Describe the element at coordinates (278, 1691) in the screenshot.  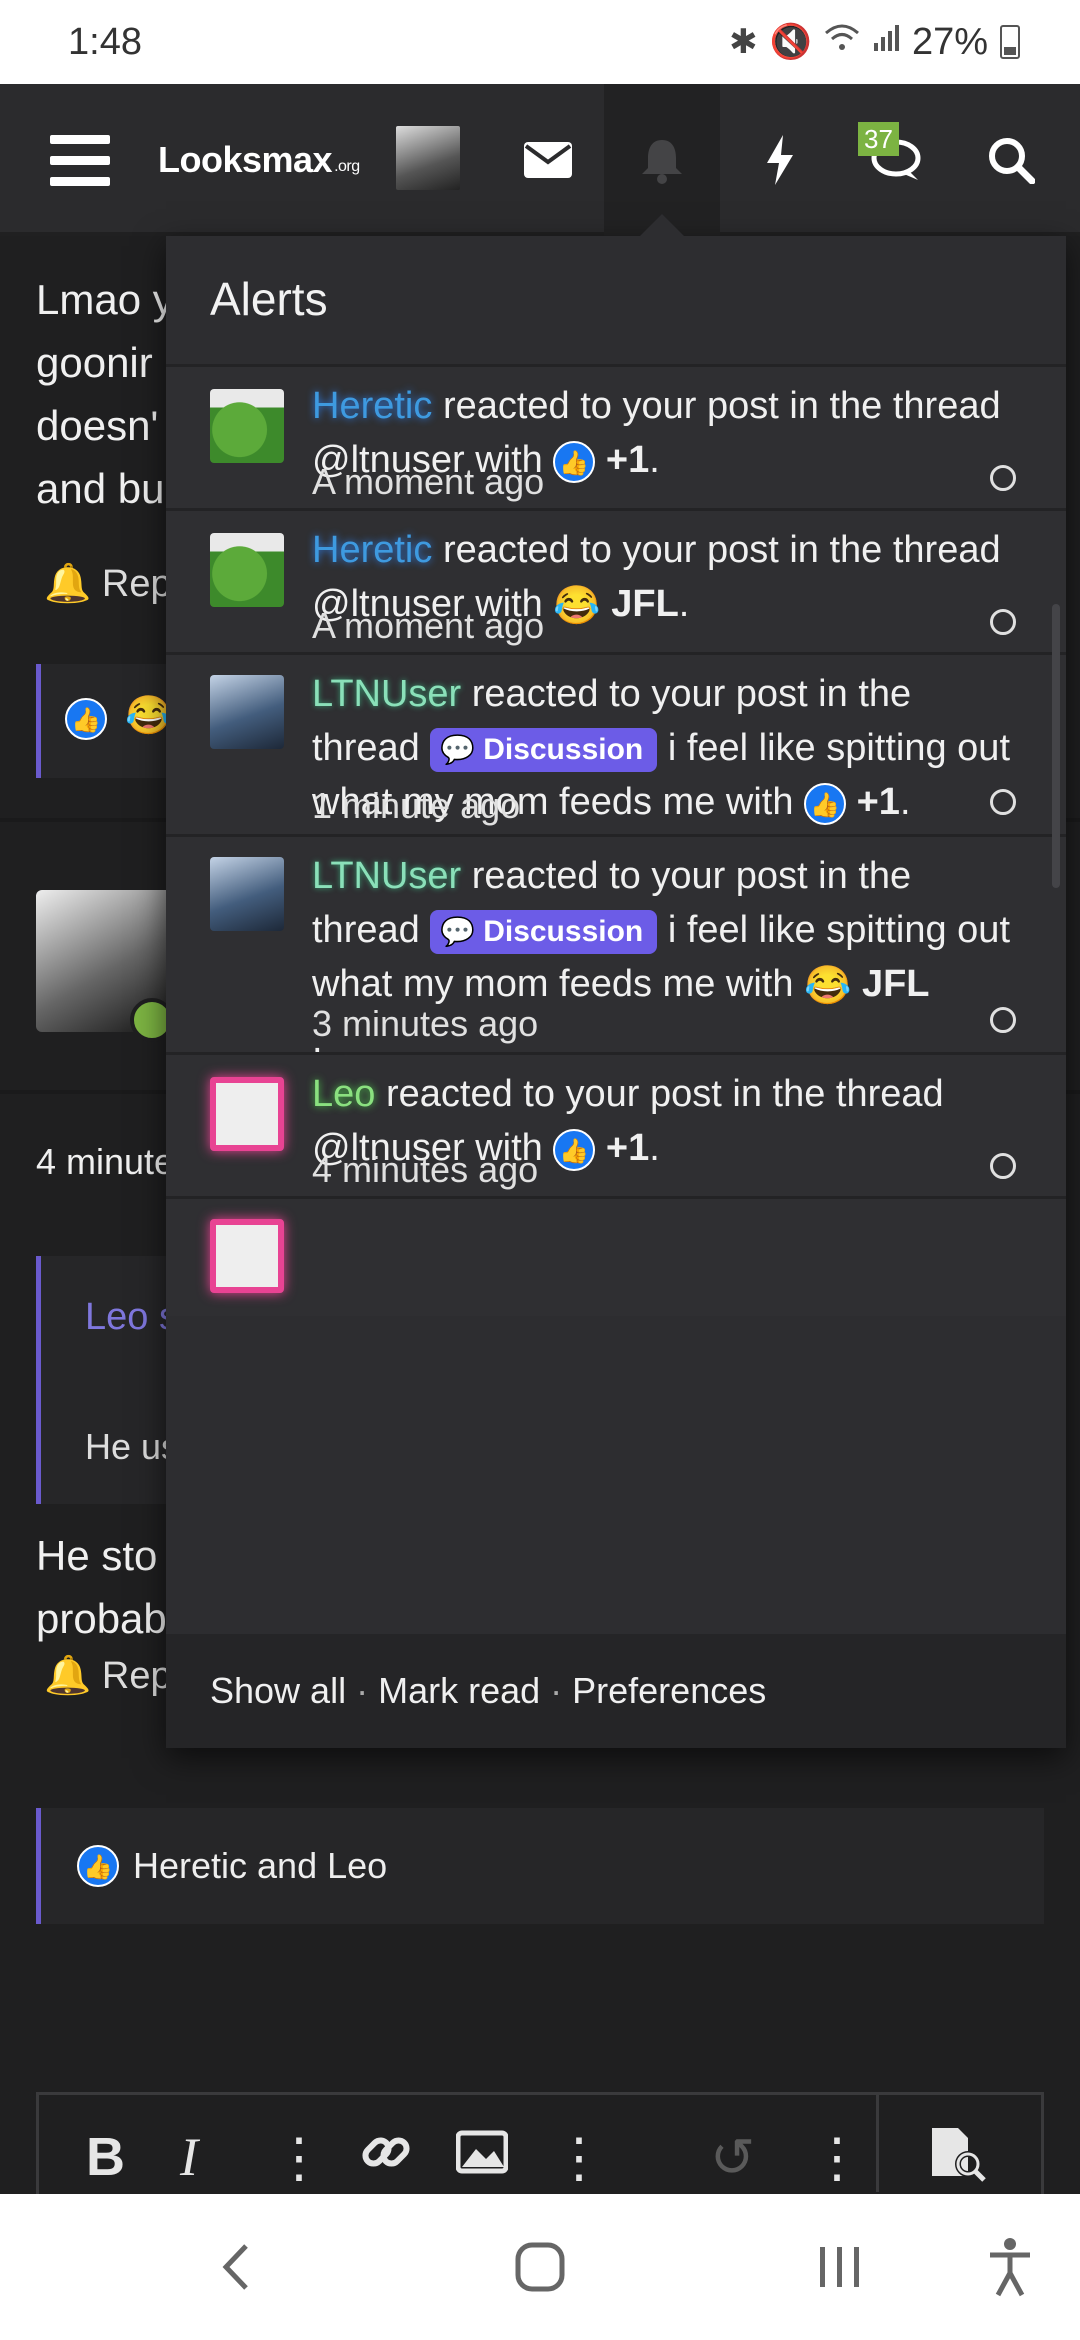
I see `show-all-link: Show all` at that location.